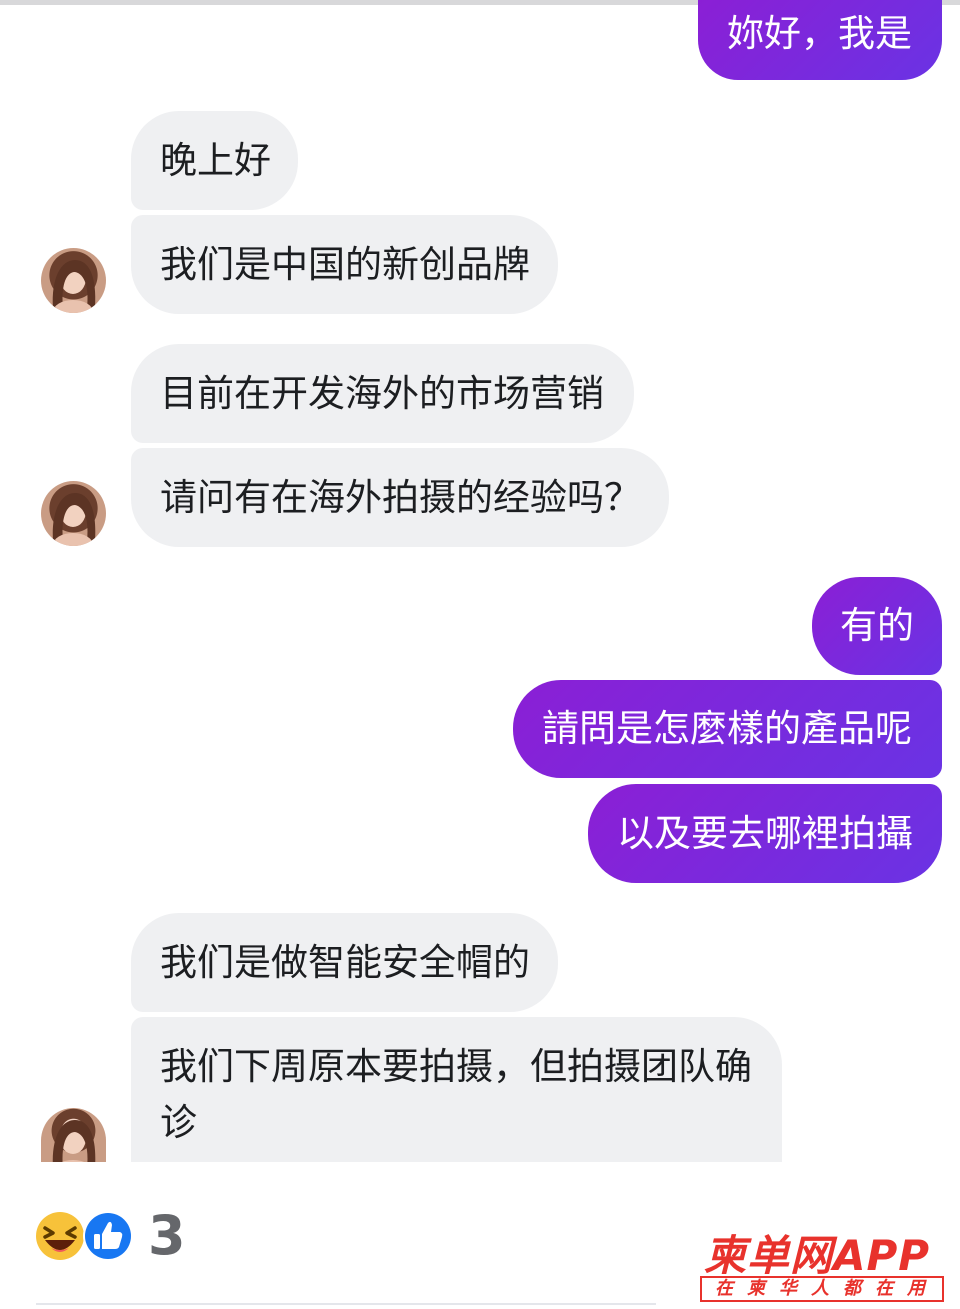 The width and height of the screenshot is (960, 1309). I want to click on like-thumbs-up-icon, so click(108, 1236).